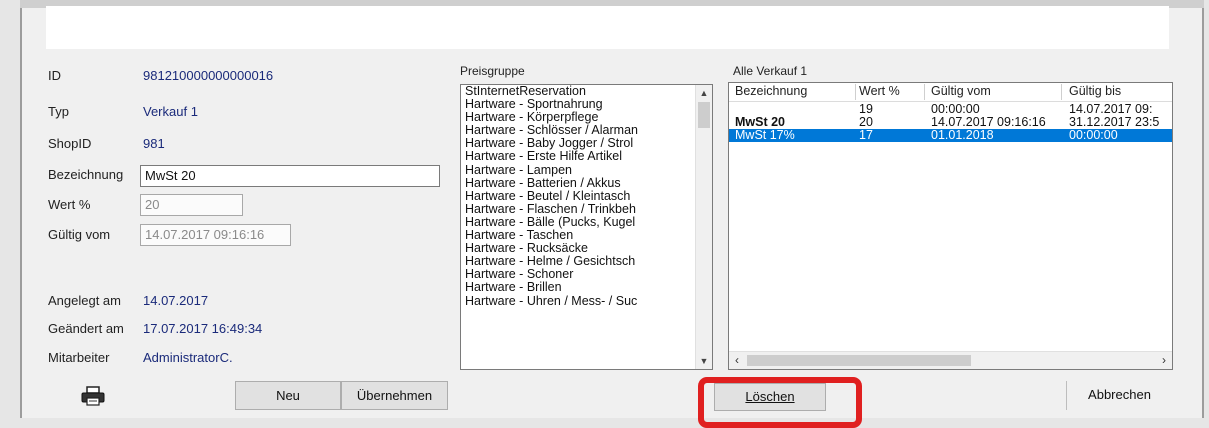 The image size is (1209, 428). What do you see at coordinates (215, 235) in the screenshot?
I see `gueltig-vom-input: 14.07.2017 09:16:16` at bounding box center [215, 235].